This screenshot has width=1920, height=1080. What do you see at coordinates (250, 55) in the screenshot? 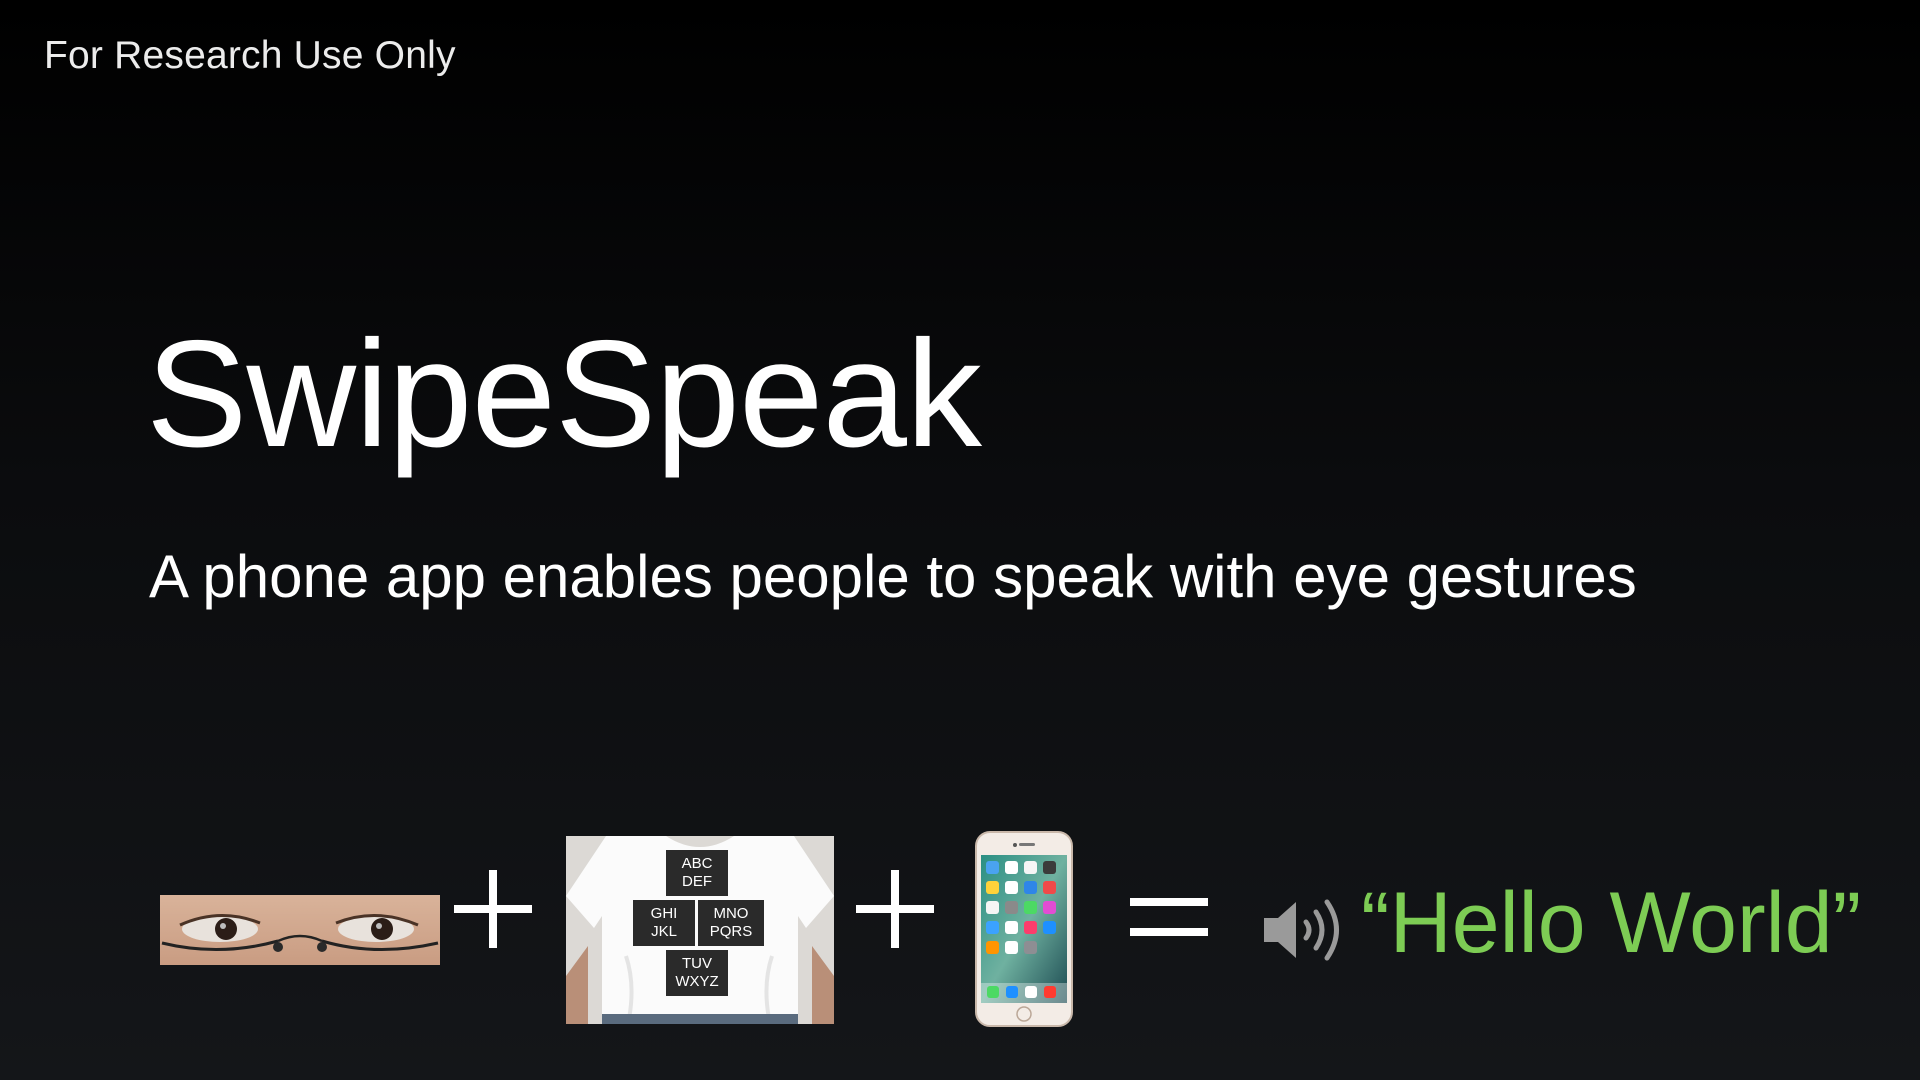
I see `disclaimer-text: For Research Use Only` at bounding box center [250, 55].